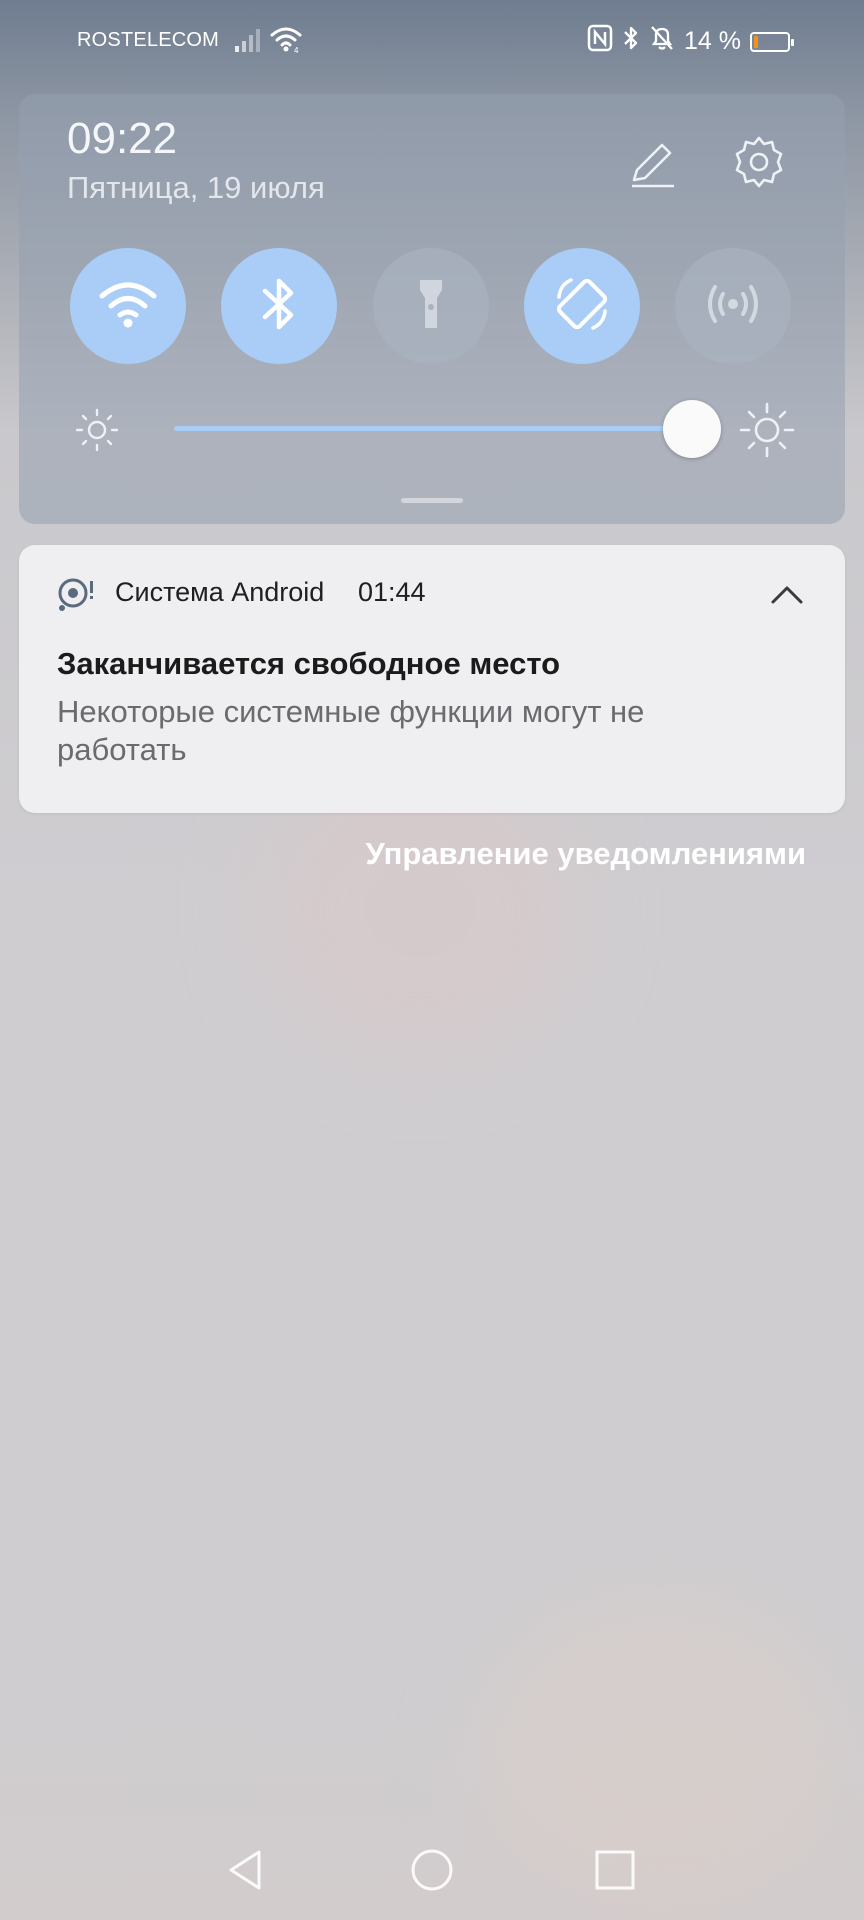 The image size is (864, 1920). I want to click on carrier-name: ROSTELECOM, so click(148, 40).